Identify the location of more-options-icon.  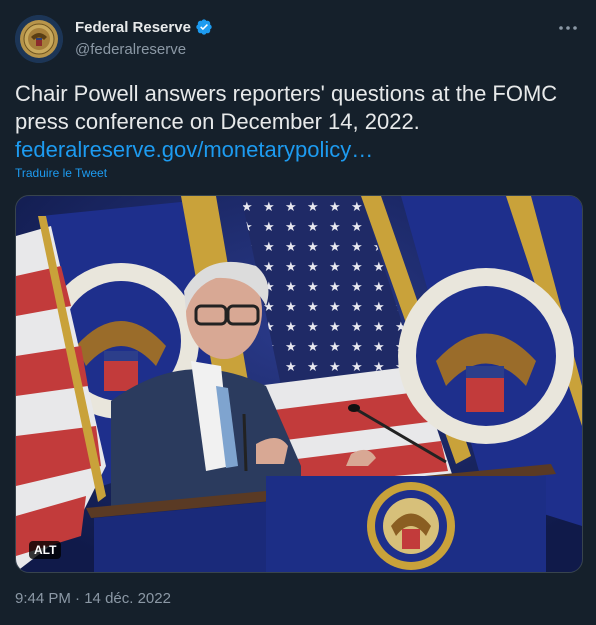
(568, 28).